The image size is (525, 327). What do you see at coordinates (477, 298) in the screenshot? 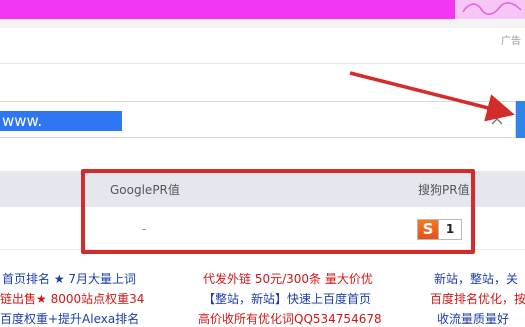
I see `ad-link: 百度排名优化，按` at bounding box center [477, 298].